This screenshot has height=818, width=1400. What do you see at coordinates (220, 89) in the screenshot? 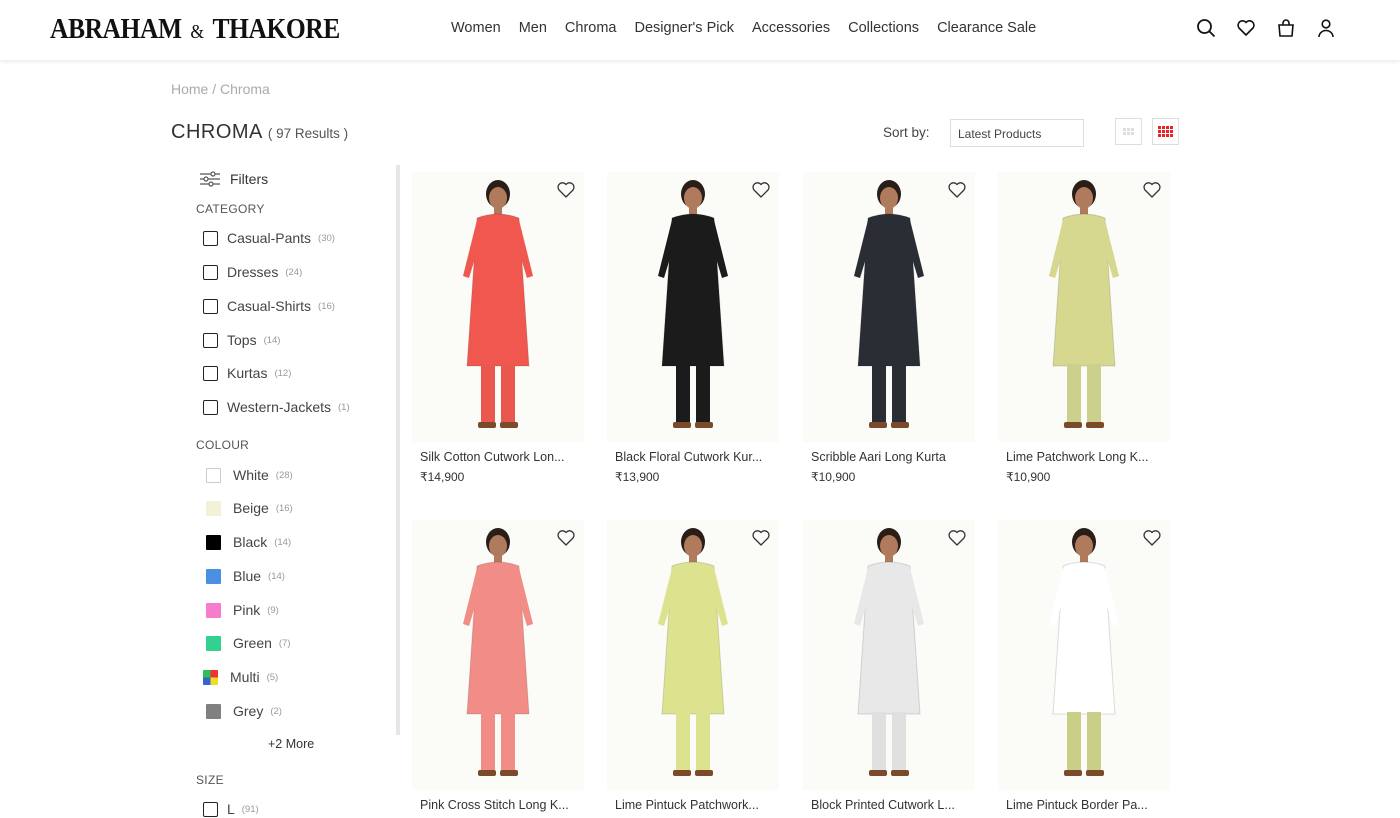
I see `breadcrumb: Home / Chroma` at bounding box center [220, 89].